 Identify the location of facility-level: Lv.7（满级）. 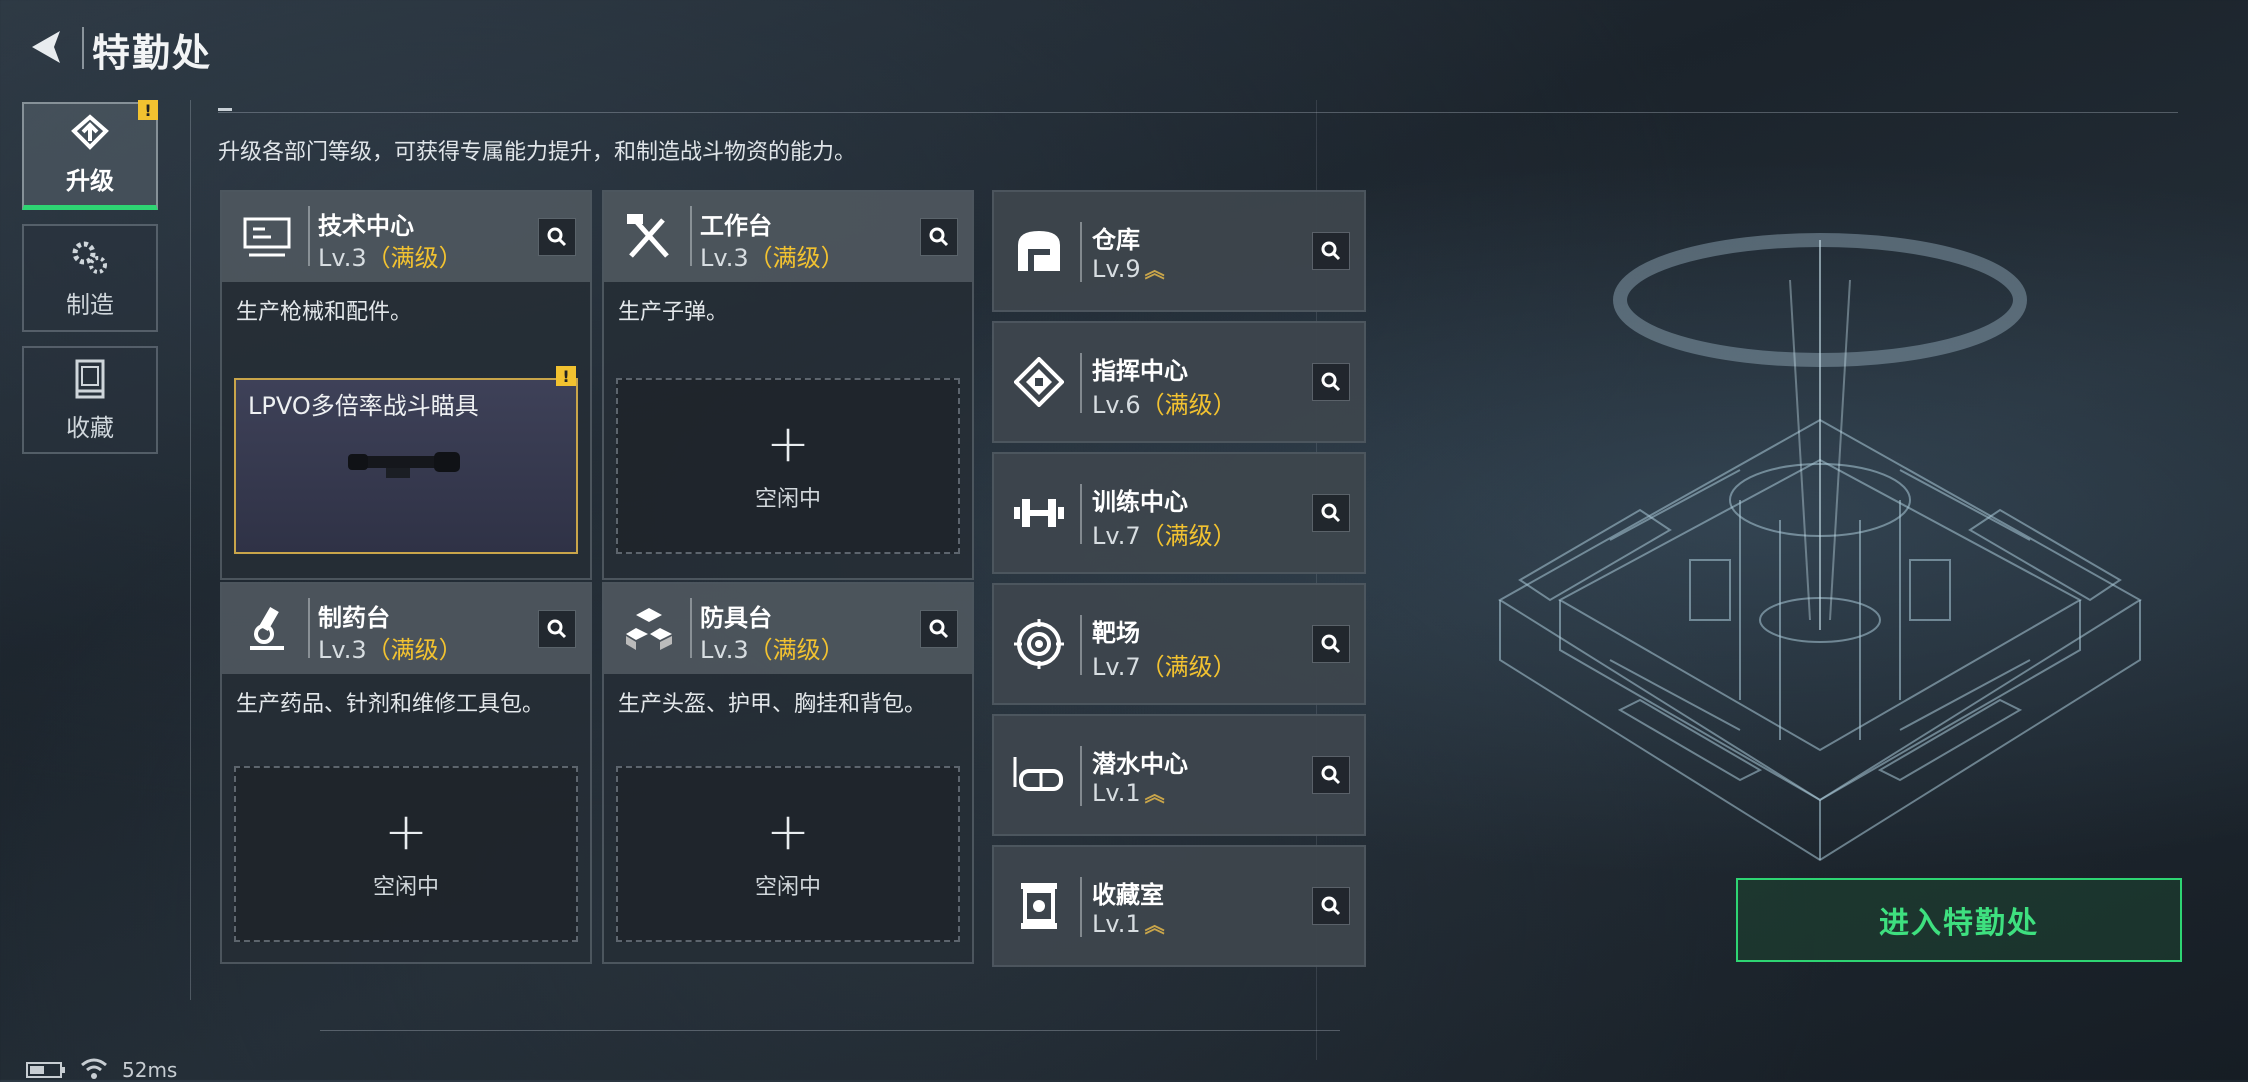
(1164, 664).